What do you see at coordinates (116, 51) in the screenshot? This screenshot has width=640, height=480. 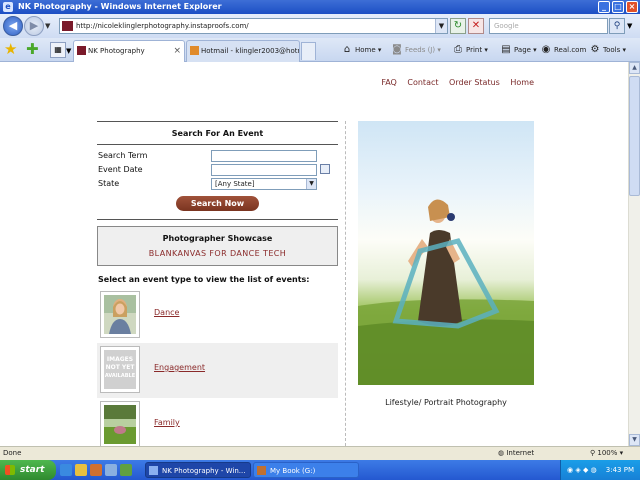 I see `tab-label: NK Photography` at bounding box center [116, 51].